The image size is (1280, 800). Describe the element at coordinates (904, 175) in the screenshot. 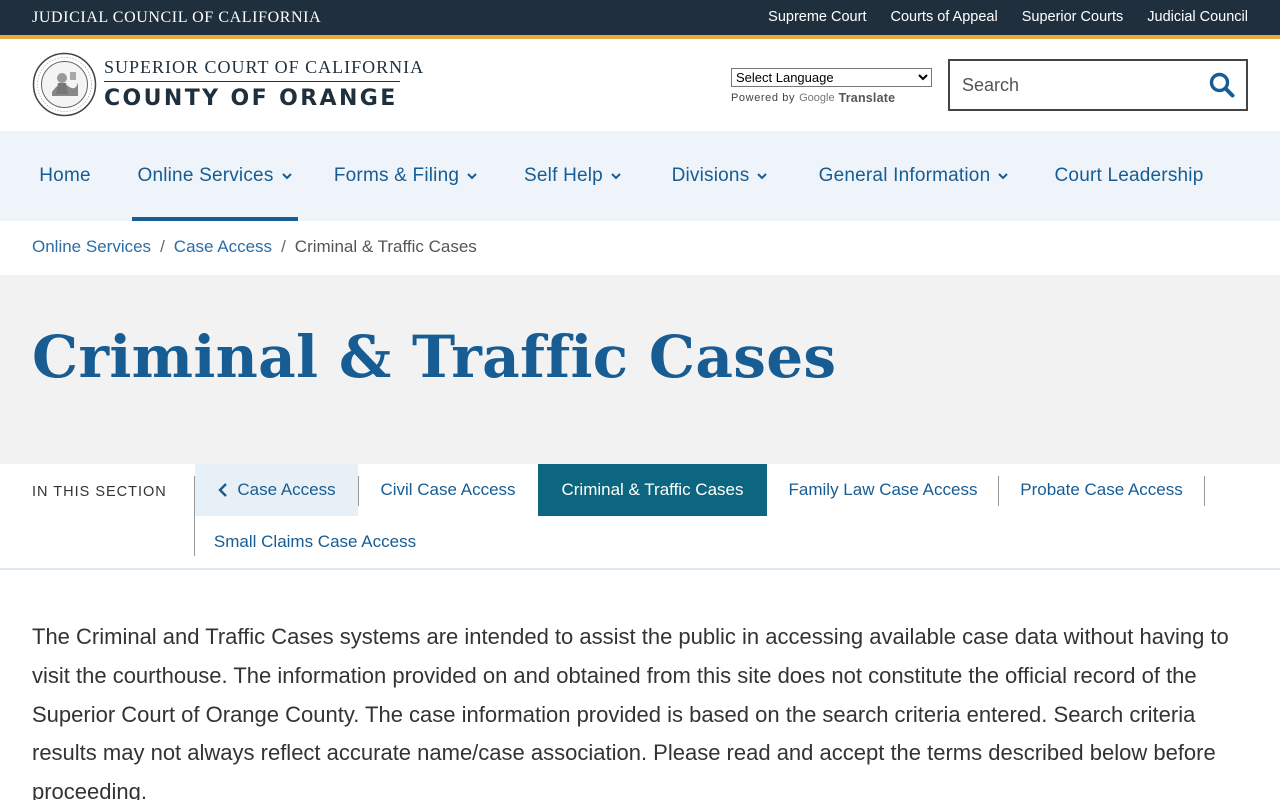

I see `nav-label: General Information` at that location.